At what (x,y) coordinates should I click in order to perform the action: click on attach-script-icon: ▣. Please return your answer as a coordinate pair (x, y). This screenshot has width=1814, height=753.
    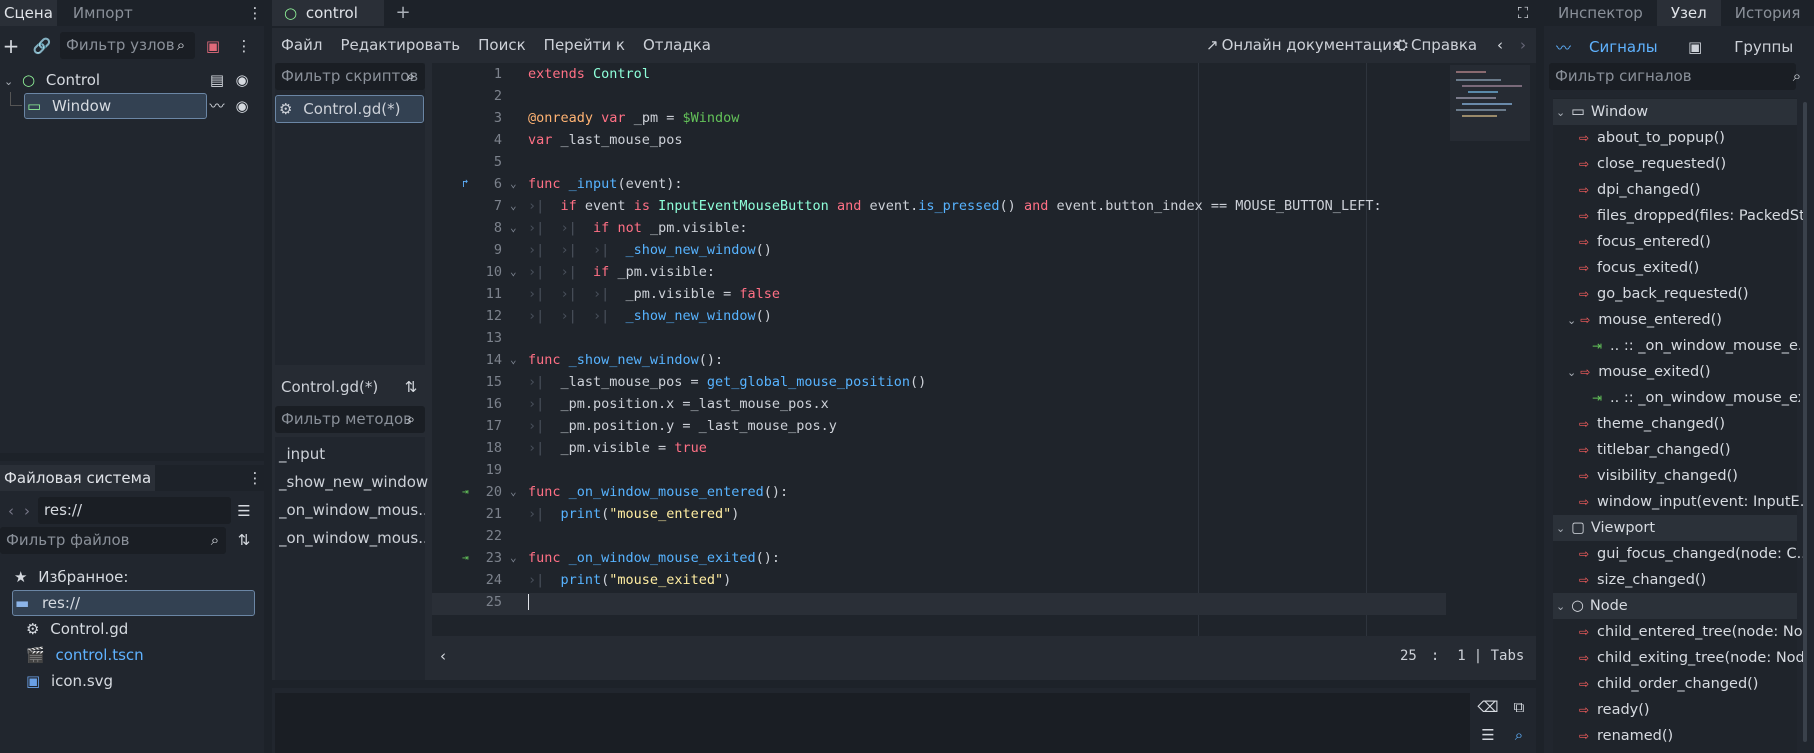
    Looking at the image, I should click on (213, 46).